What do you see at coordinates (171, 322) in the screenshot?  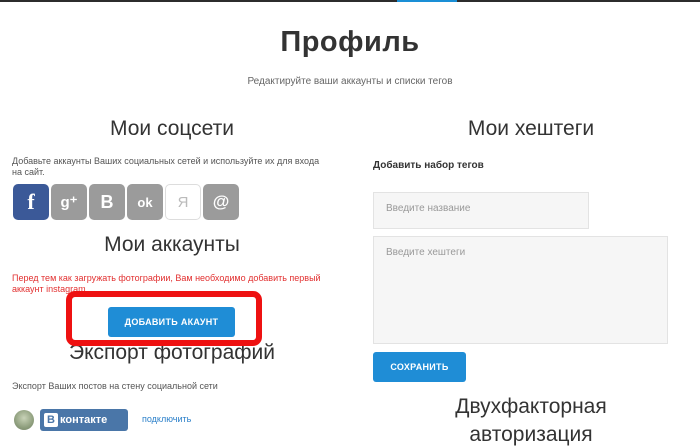 I see `add-account-button: ДОБАВИТЬ АКАУНТ` at bounding box center [171, 322].